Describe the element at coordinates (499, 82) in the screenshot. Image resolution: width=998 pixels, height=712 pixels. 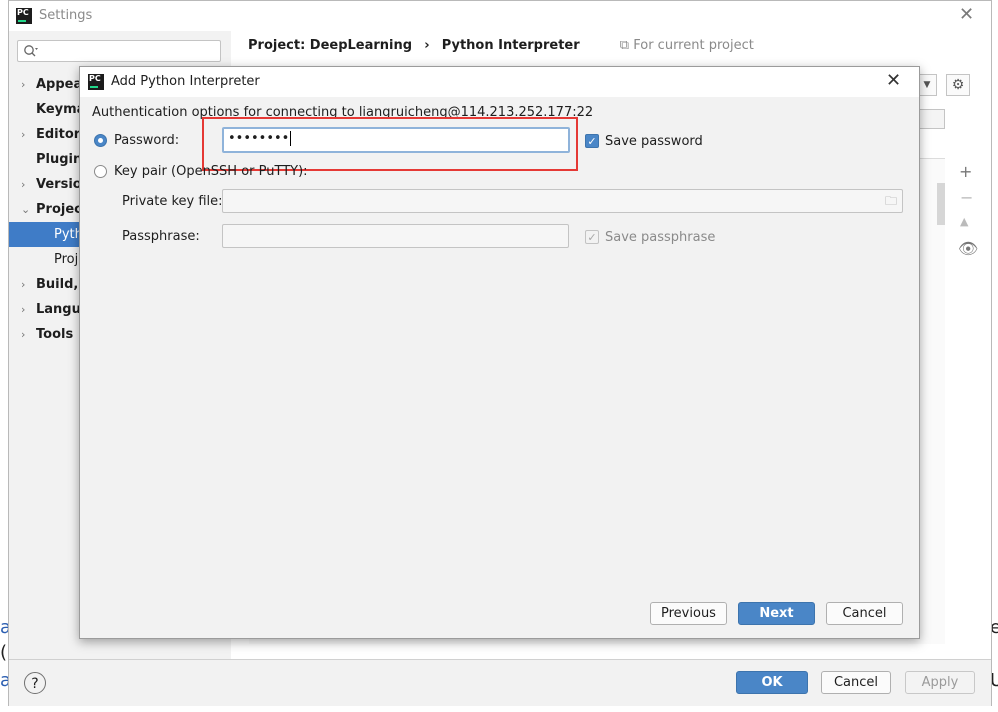
I see `dialog-titlebar: PC Add Python Interpreter ✕` at that location.